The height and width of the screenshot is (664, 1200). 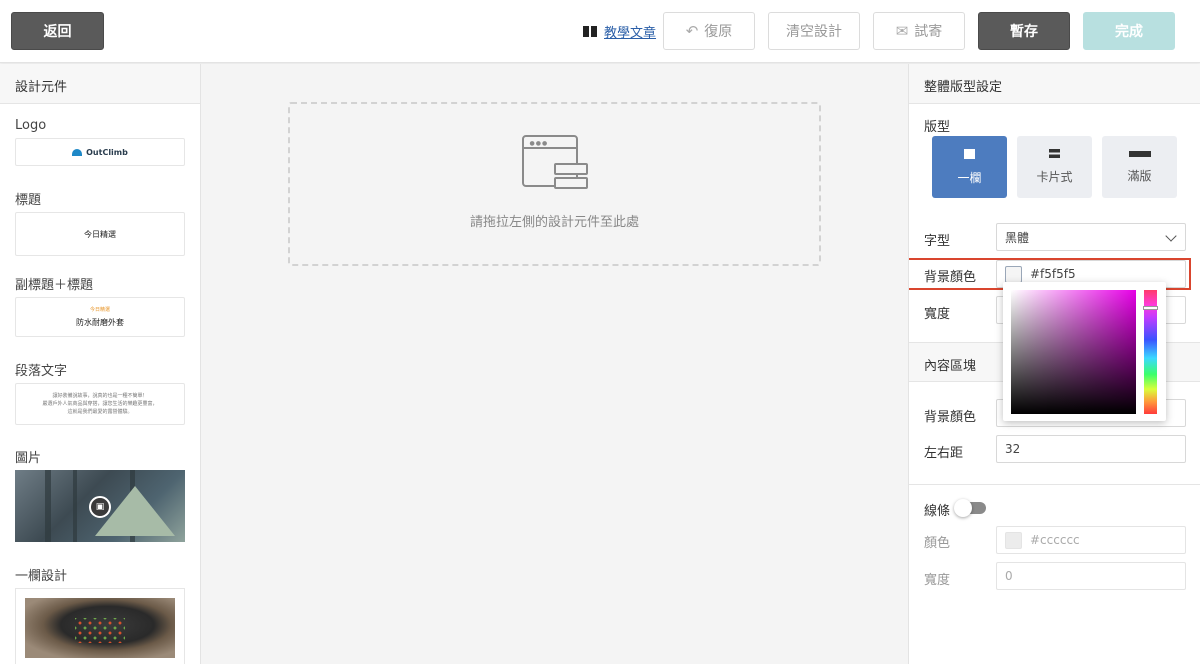 I want to click on undo-button: ↶ 復原, so click(x=709, y=31).